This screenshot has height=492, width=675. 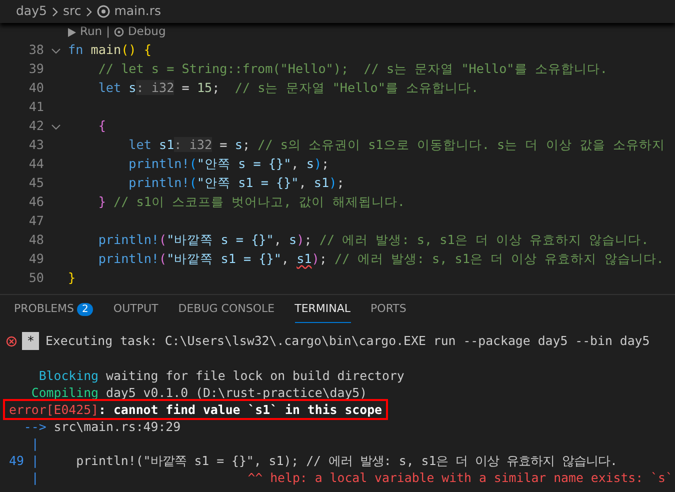 What do you see at coordinates (72, 32) in the screenshot?
I see `play-icon` at bounding box center [72, 32].